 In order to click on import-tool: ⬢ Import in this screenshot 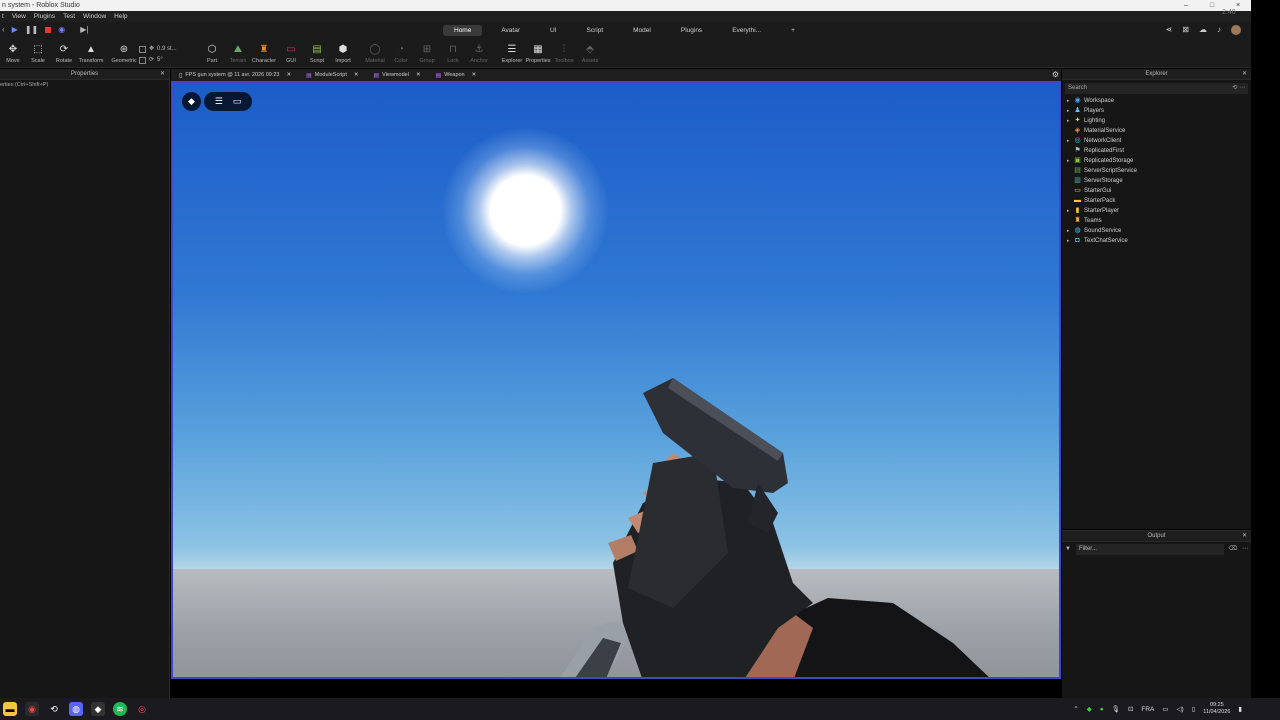, I will do `click(343, 53)`.